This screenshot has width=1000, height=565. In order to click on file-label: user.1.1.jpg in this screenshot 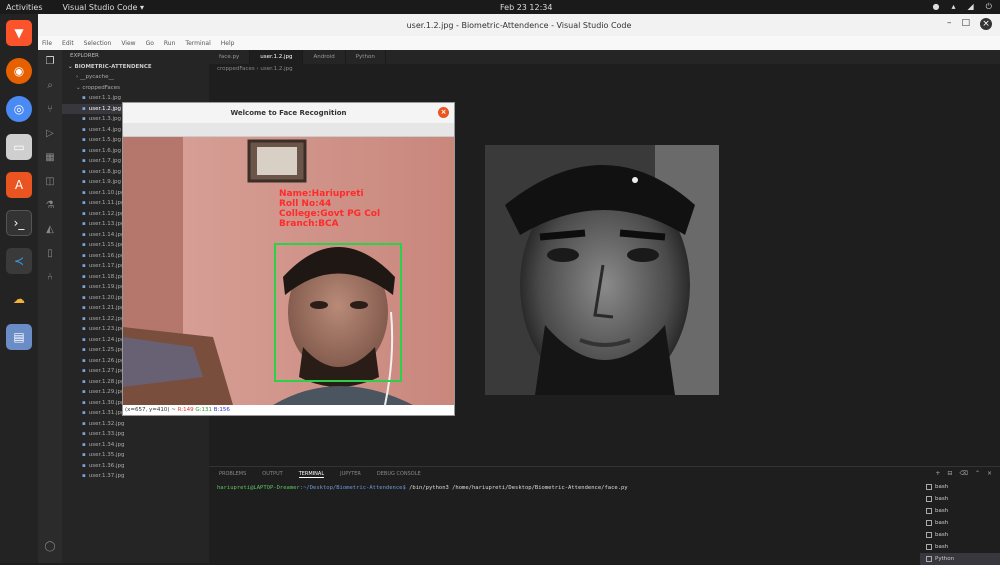, I will do `click(104, 98)`.